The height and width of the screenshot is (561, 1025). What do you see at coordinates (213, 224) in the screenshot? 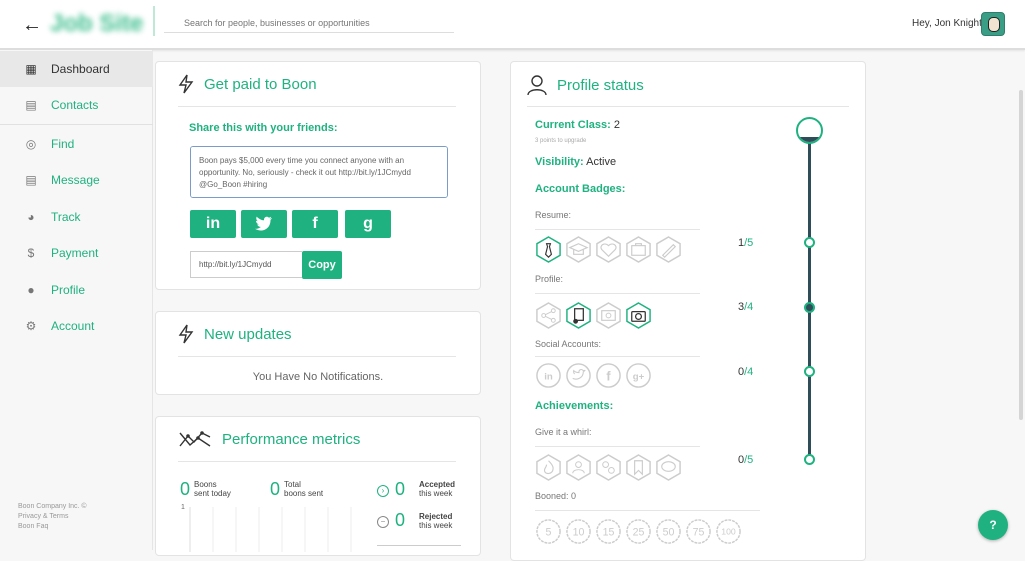
I see `linkedin-share-button: in` at bounding box center [213, 224].